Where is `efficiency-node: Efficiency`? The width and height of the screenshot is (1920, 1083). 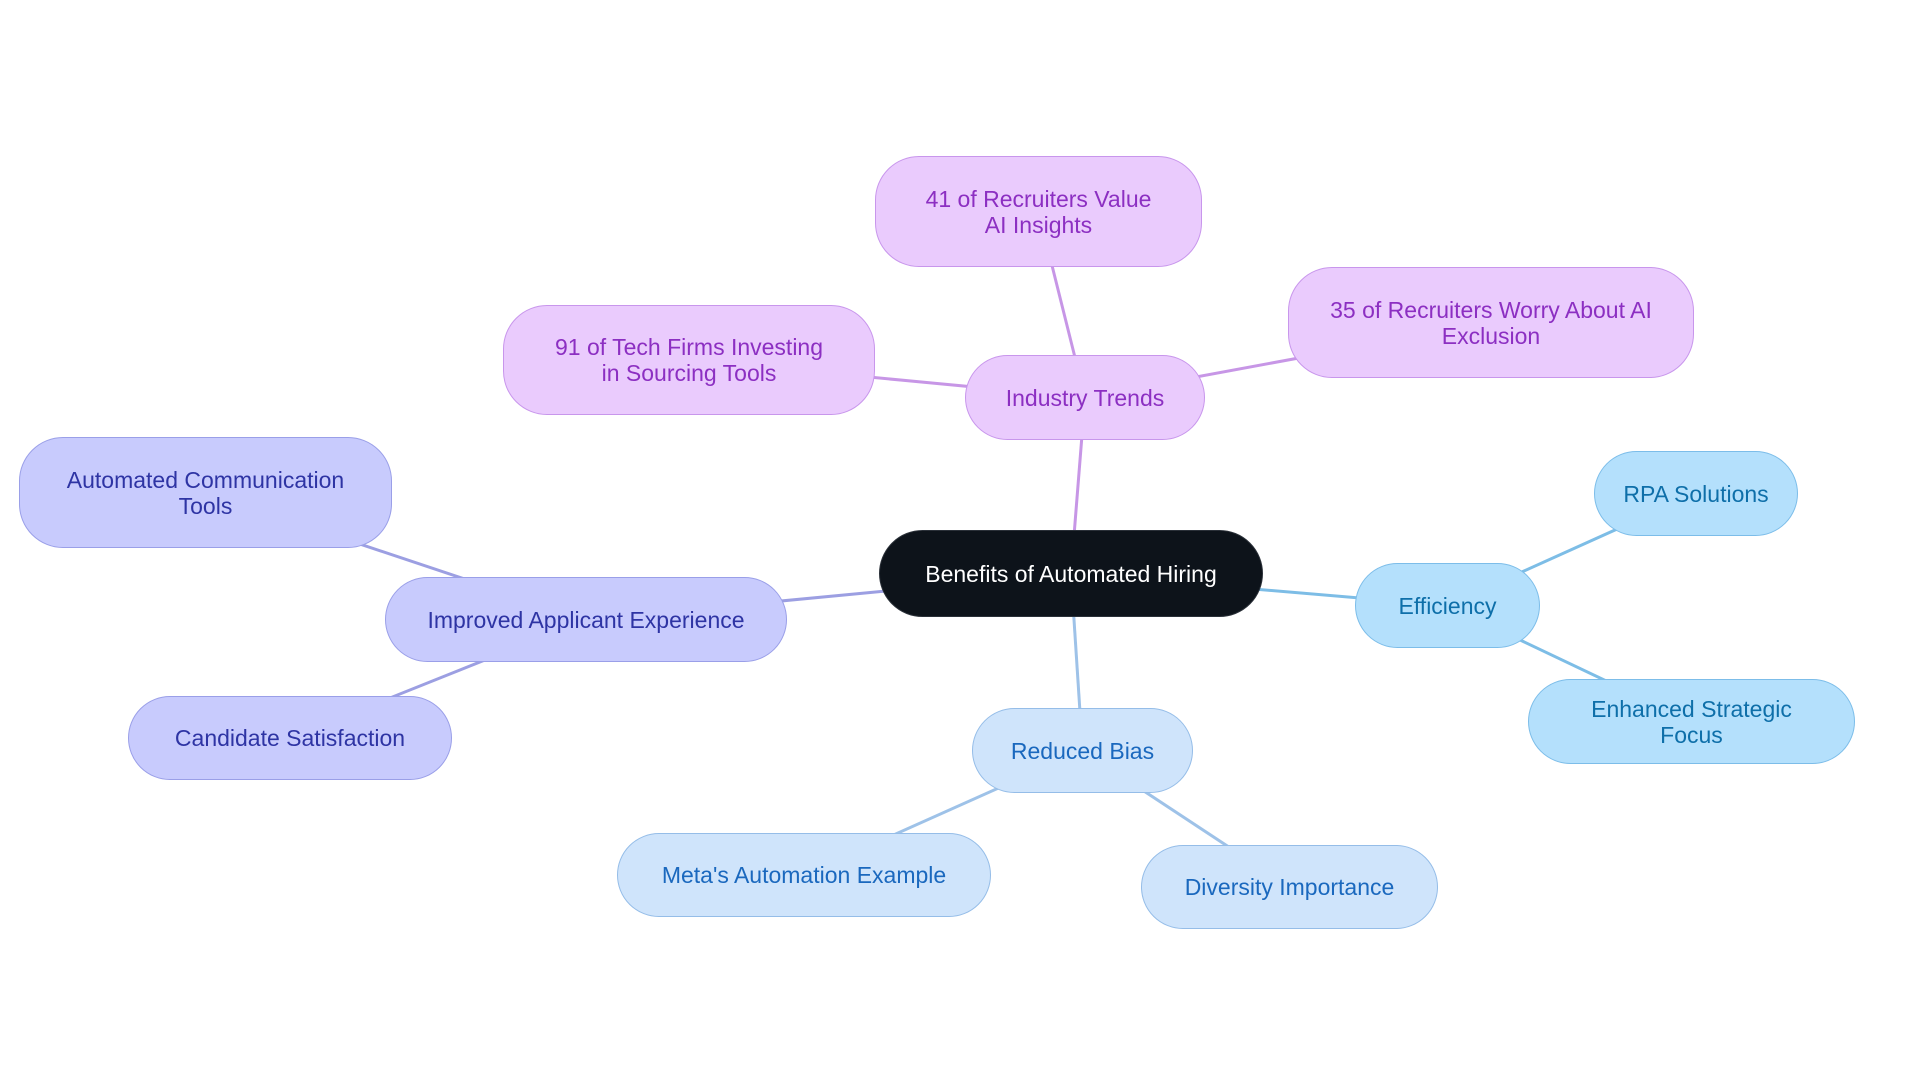
efficiency-node: Efficiency is located at coordinates (1447, 605).